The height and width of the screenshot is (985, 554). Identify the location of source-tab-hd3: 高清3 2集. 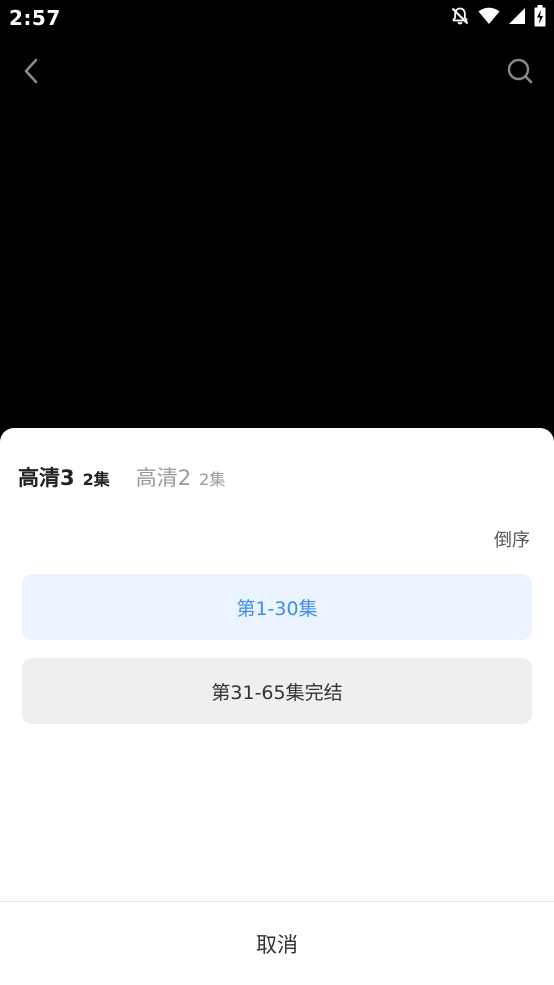
(64, 477).